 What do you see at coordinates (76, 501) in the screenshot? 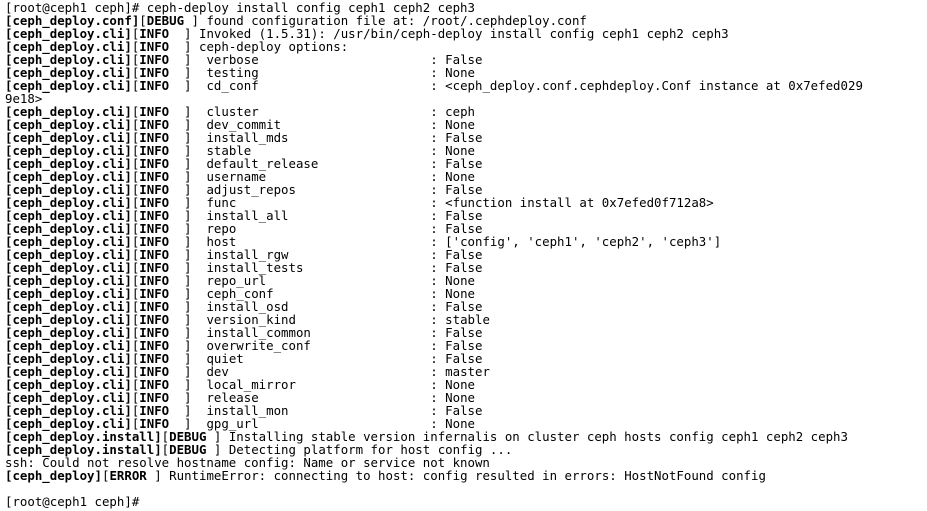
I see `log-text: [root@ceph1 ceph]#` at bounding box center [76, 501].